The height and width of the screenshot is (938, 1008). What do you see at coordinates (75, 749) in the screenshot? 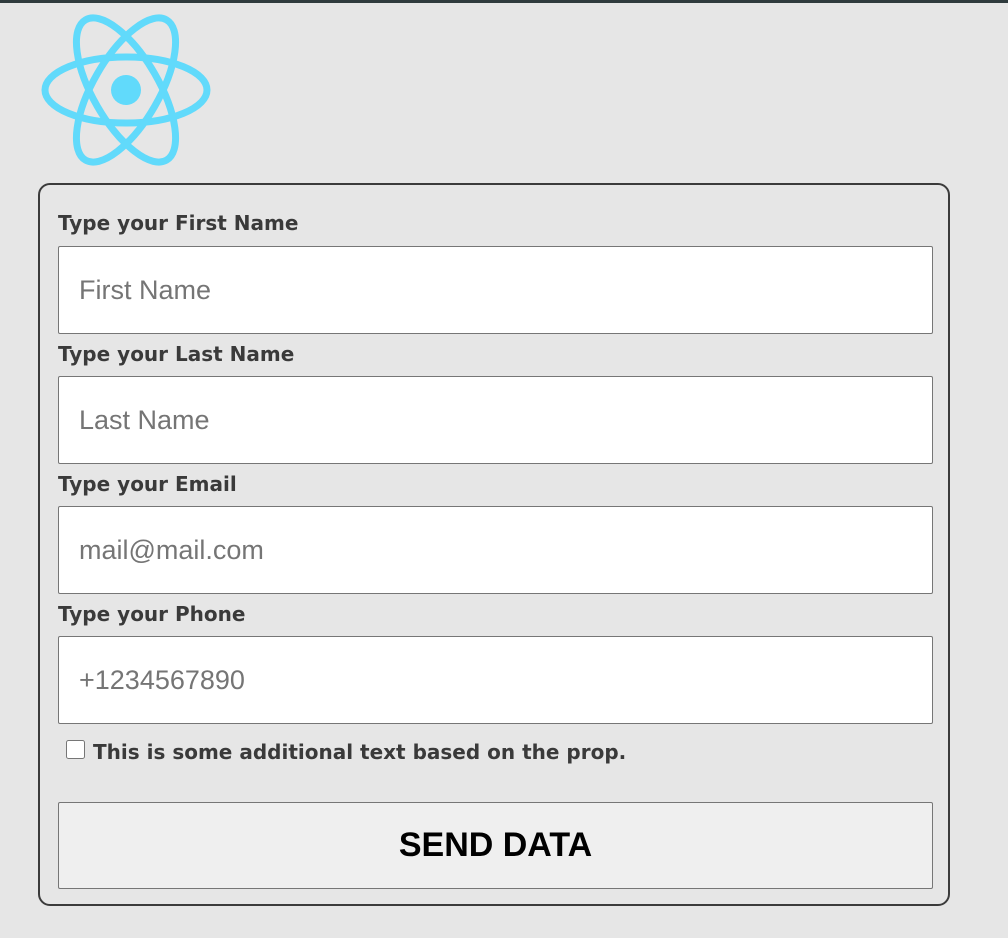
I see `additional-checkbox` at bounding box center [75, 749].